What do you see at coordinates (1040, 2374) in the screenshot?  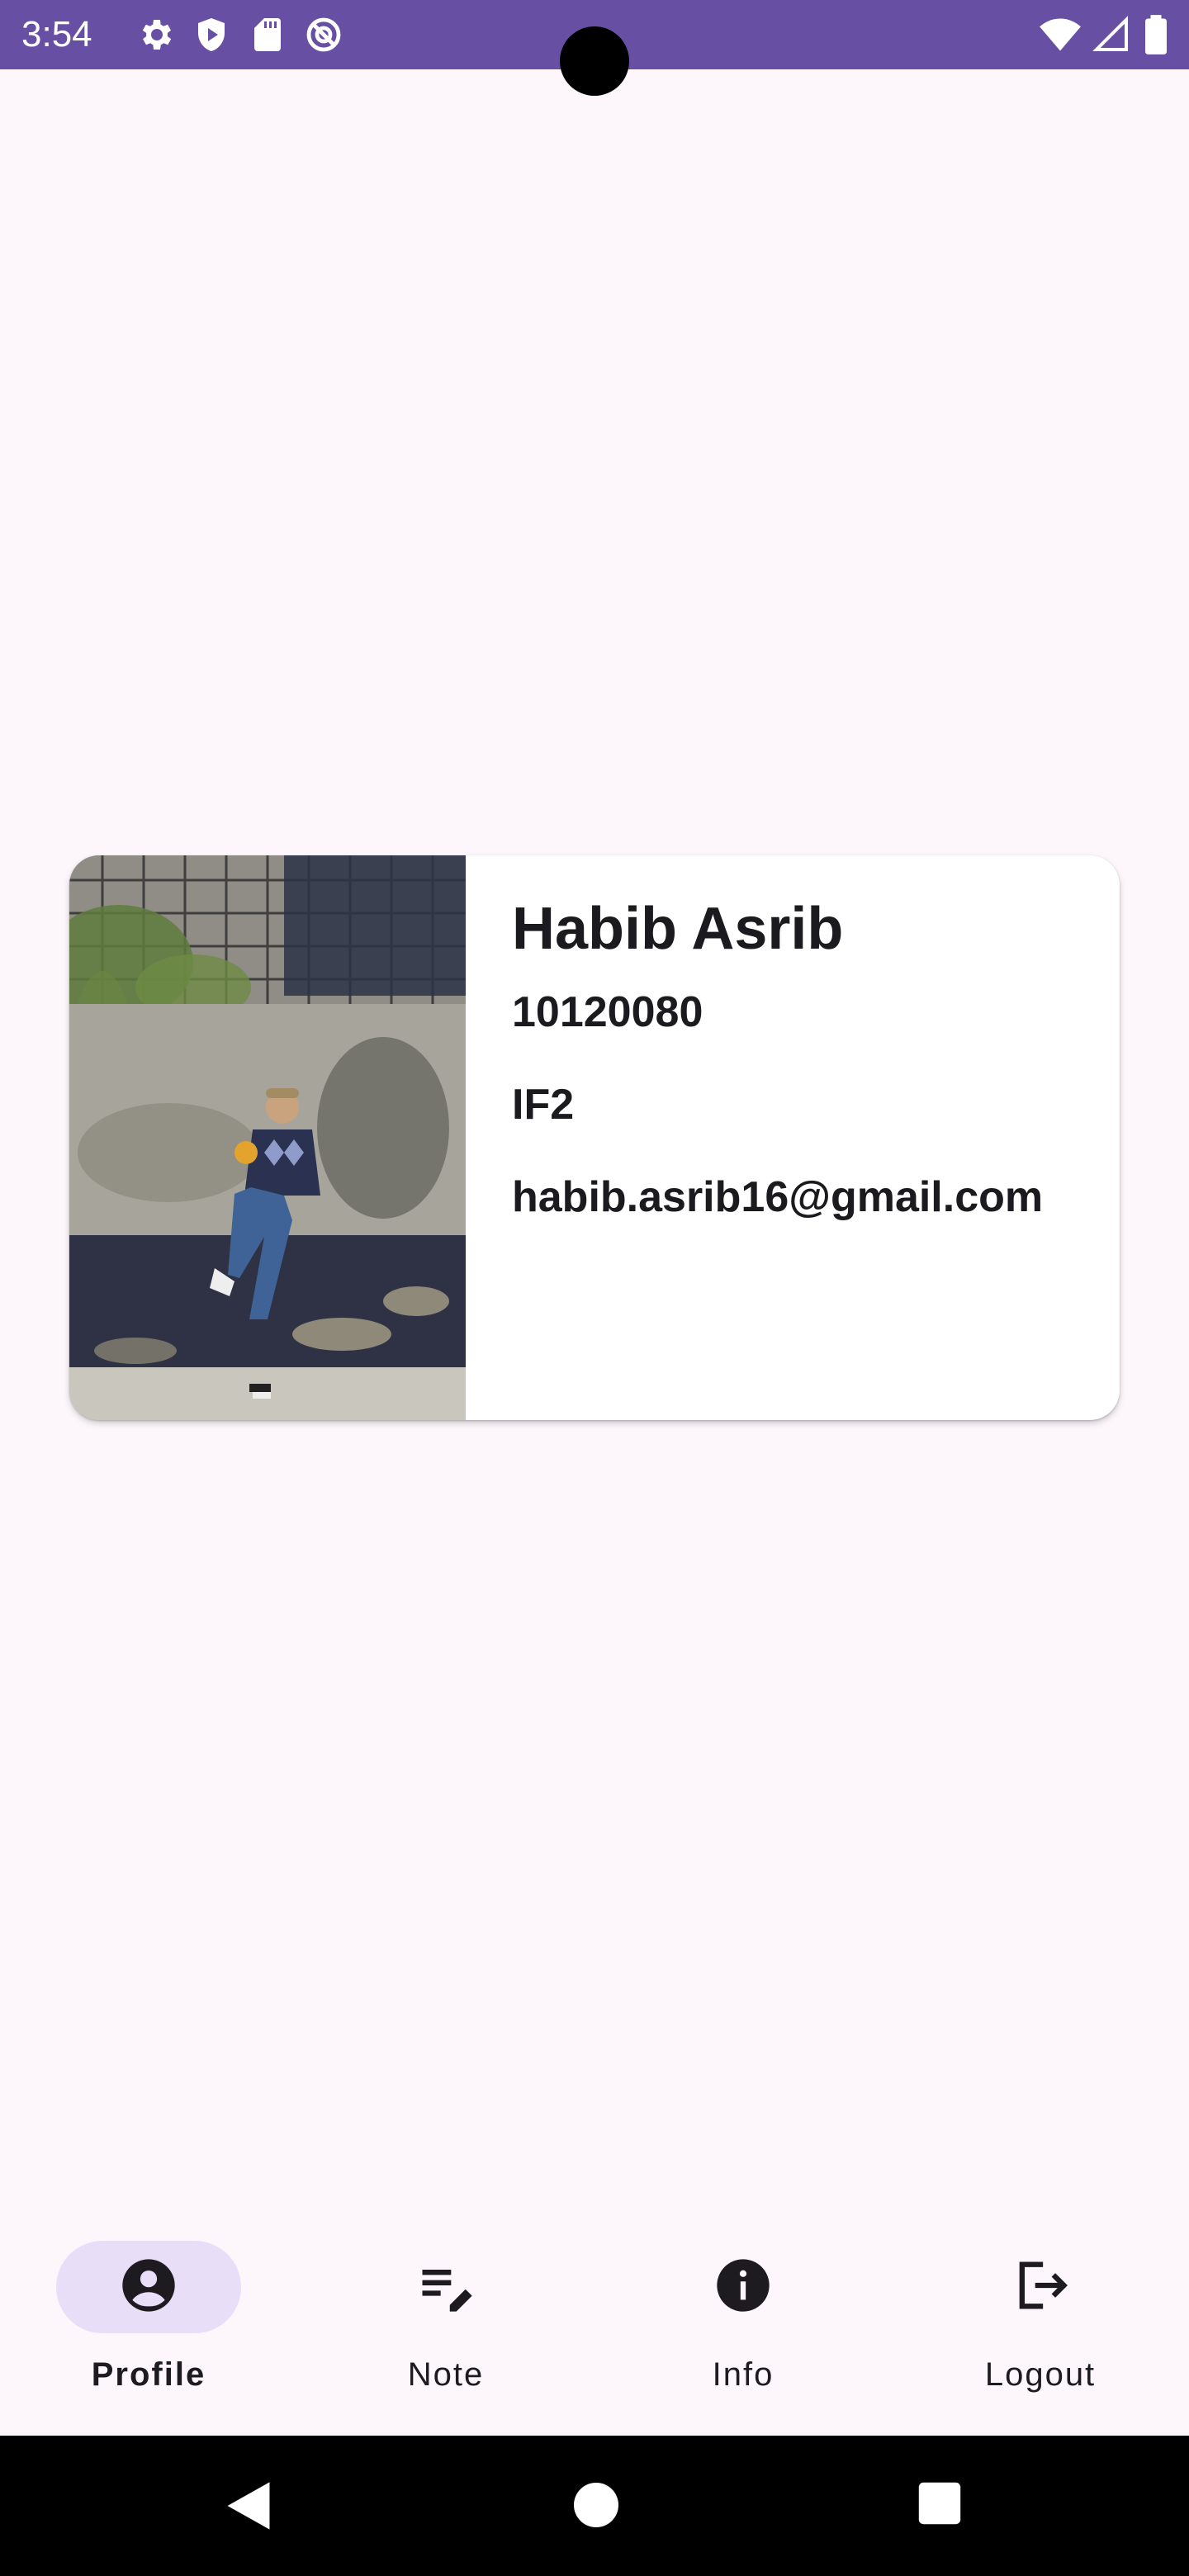 I see `nav-label-logout: Logout` at bounding box center [1040, 2374].